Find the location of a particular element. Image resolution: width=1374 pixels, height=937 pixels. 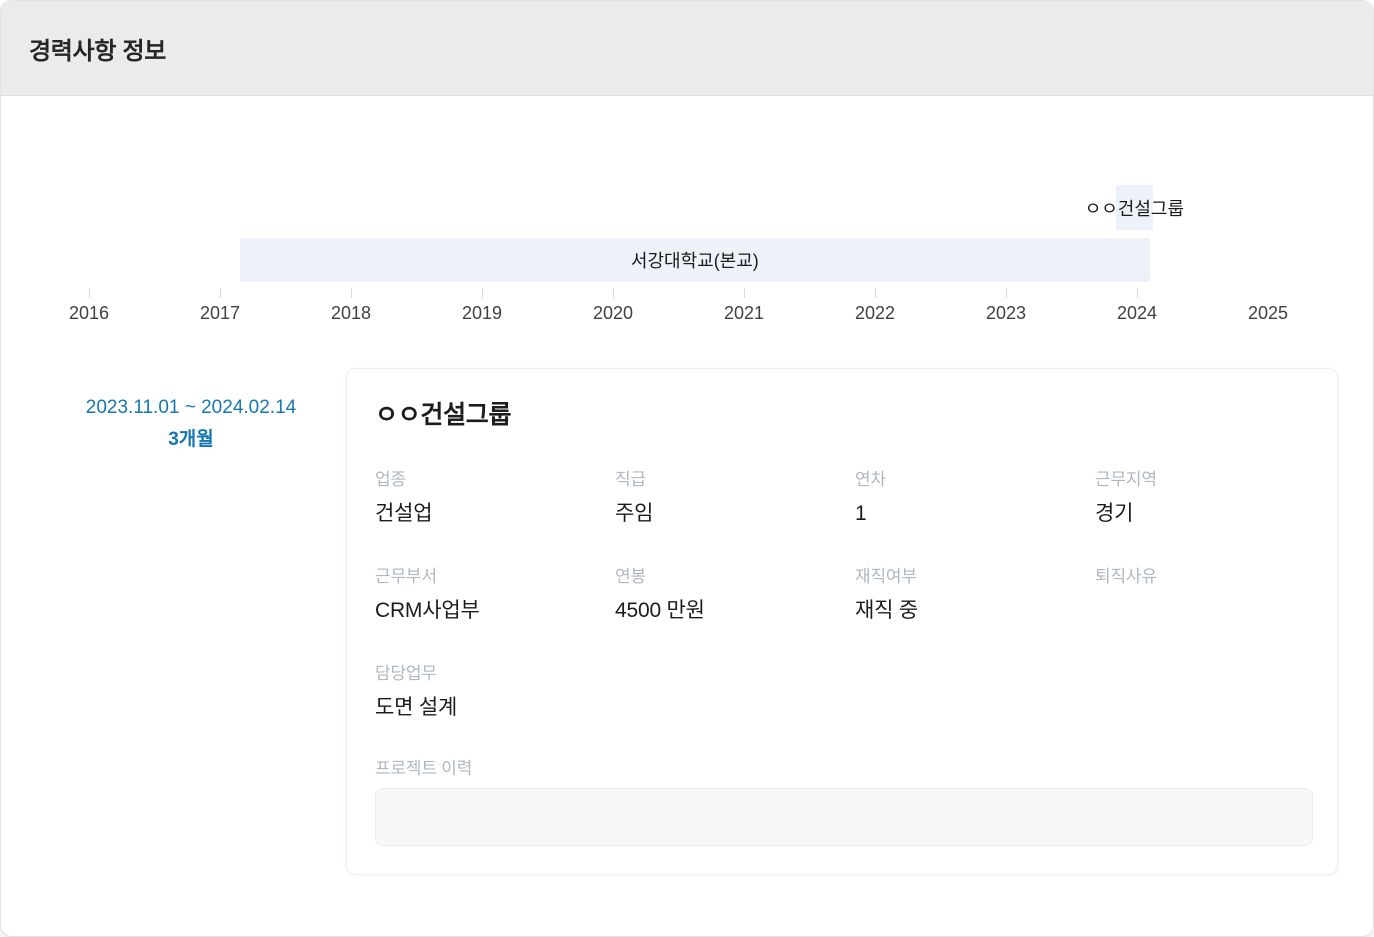

career-field-value: CRM사업부 is located at coordinates (427, 610).